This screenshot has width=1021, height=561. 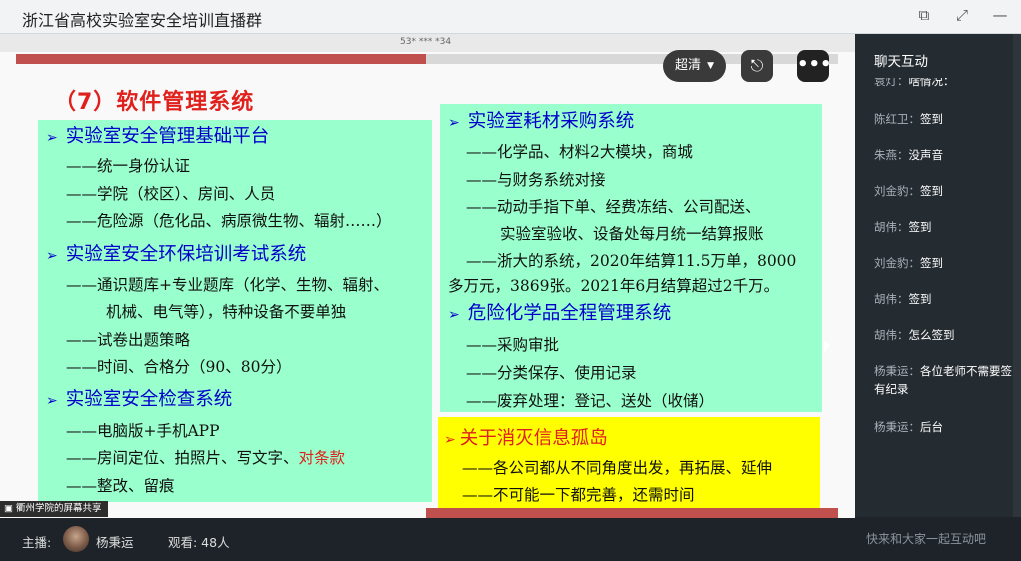 I want to click on share-button: ⎋, so click(x=757, y=66).